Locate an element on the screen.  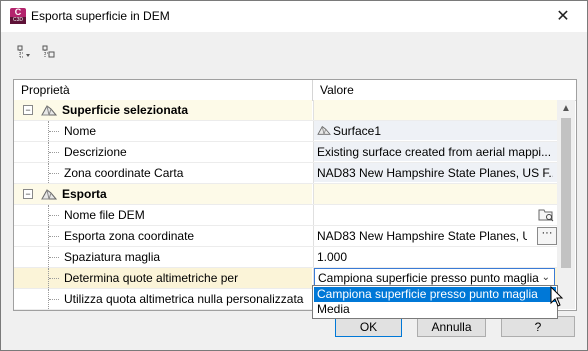
property-label: Nome file DEM is located at coordinates (104, 215).